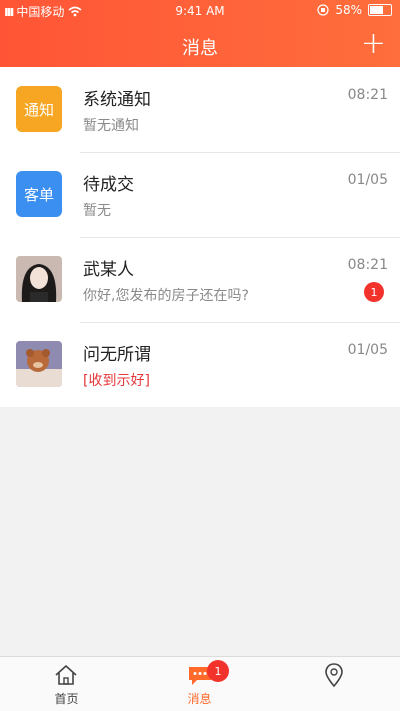 Image resolution: width=400 pixels, height=711 pixels. What do you see at coordinates (108, 185) in the screenshot?
I see `message-name: 待成交` at bounding box center [108, 185].